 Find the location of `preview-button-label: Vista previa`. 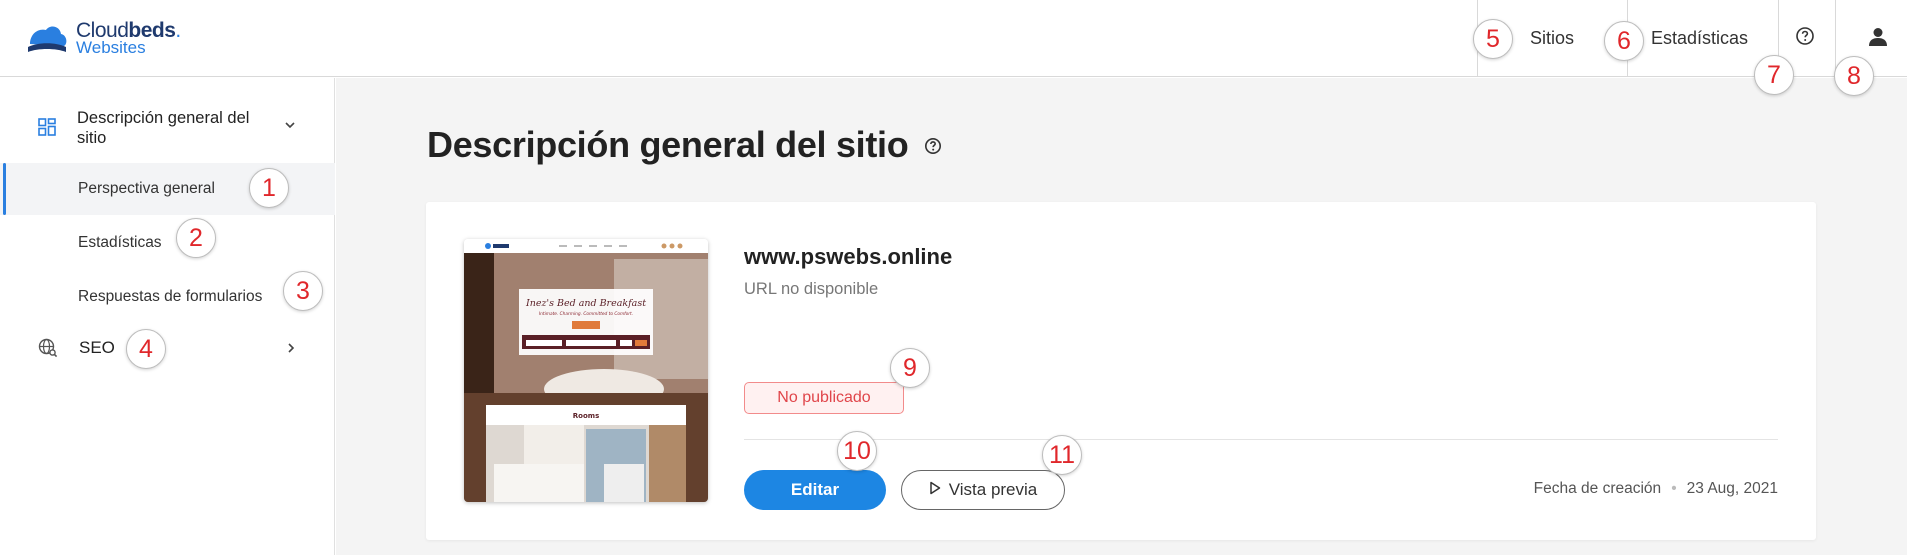

preview-button-label: Vista previa is located at coordinates (993, 489).